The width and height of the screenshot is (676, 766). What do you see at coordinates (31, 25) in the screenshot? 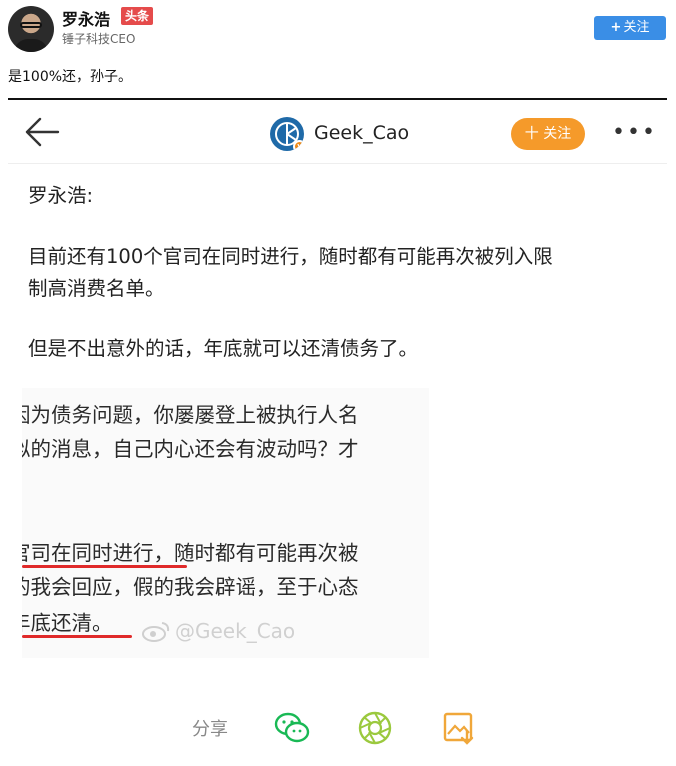
I see `avatar-glasses` at bounding box center [31, 25].